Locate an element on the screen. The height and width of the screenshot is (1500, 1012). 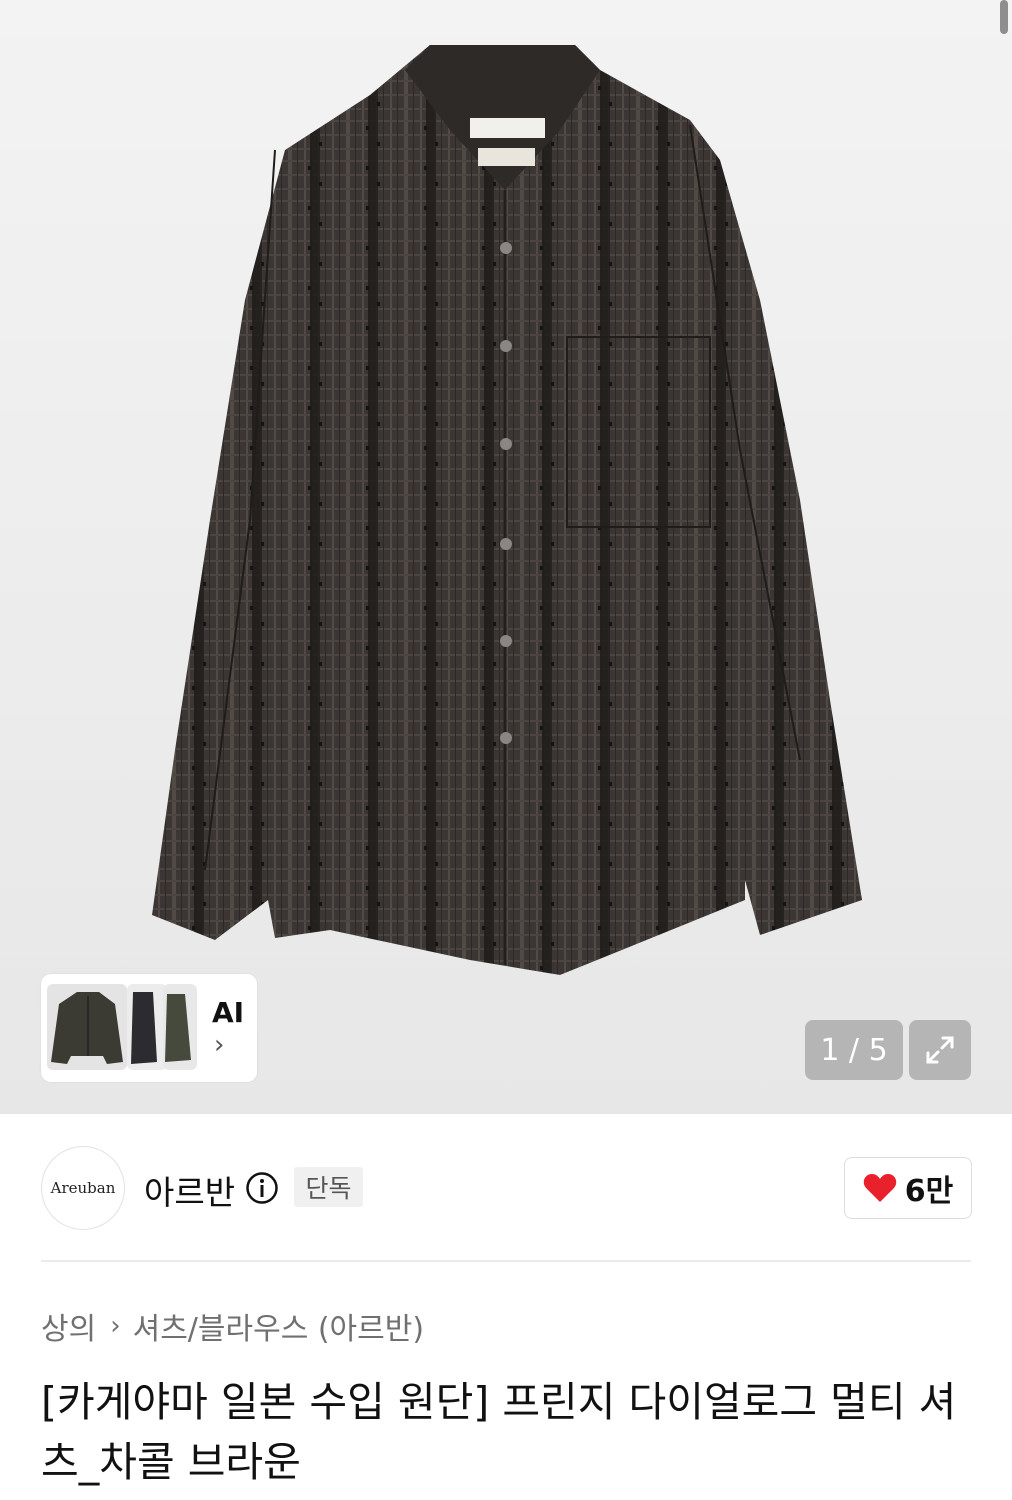
brand-name: 아르반 is located at coordinates (189, 1190).